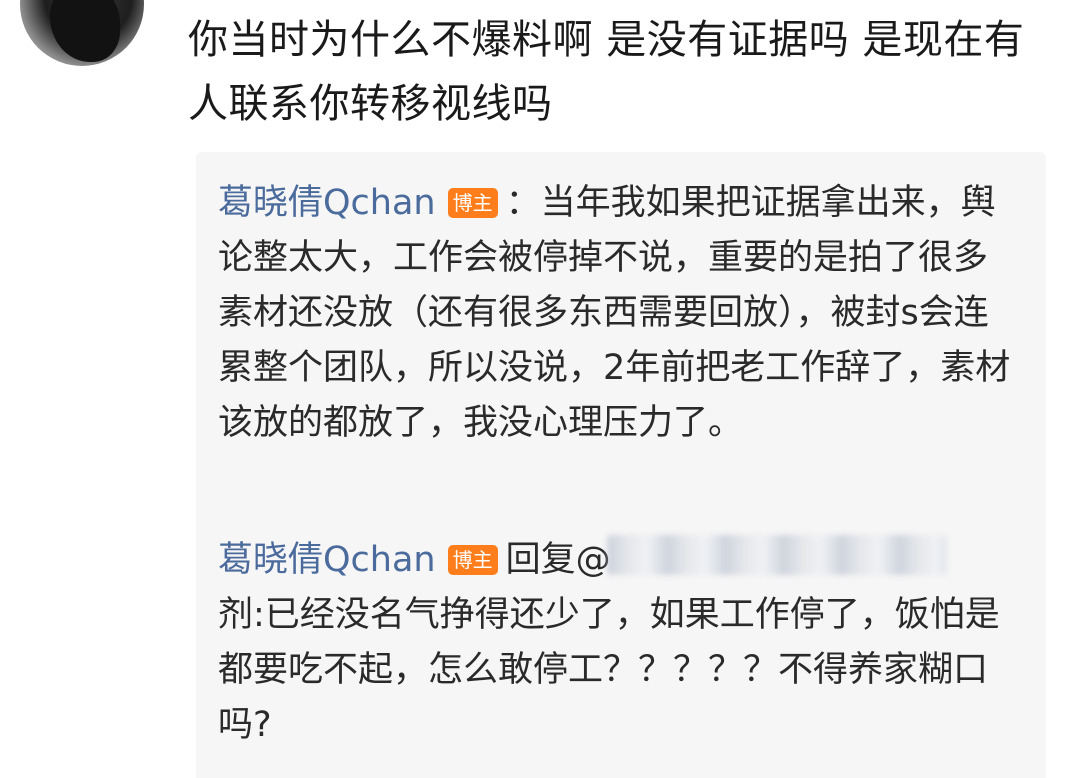  What do you see at coordinates (85, 31) in the screenshot?
I see `avatar-figure` at bounding box center [85, 31].